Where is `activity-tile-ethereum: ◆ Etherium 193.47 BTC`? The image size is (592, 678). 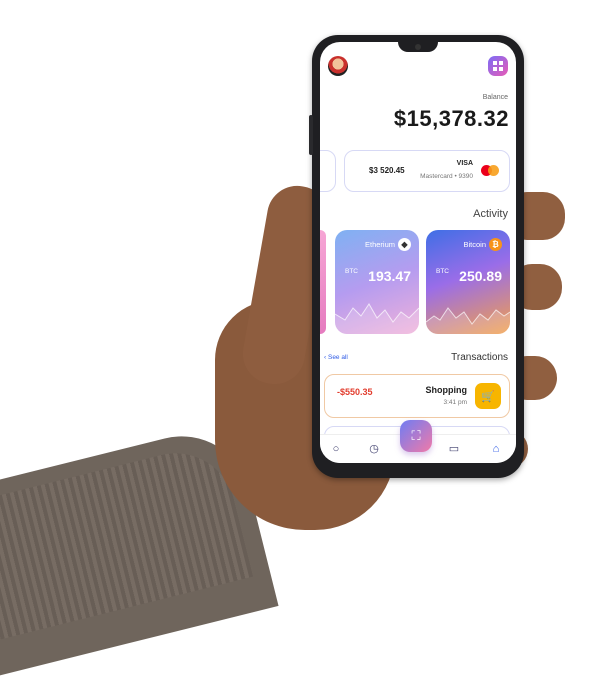 activity-tile-ethereum: ◆ Etherium 193.47 BTC is located at coordinates (377, 282).